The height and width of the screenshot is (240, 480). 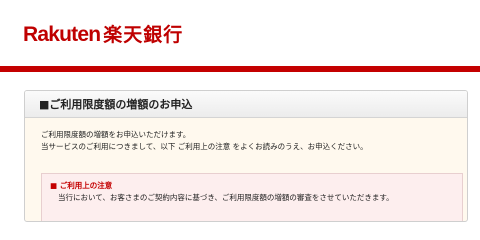 I want to click on rakuten-bank-logo: Rakuten 楽天銀行, so click(x=103, y=34).